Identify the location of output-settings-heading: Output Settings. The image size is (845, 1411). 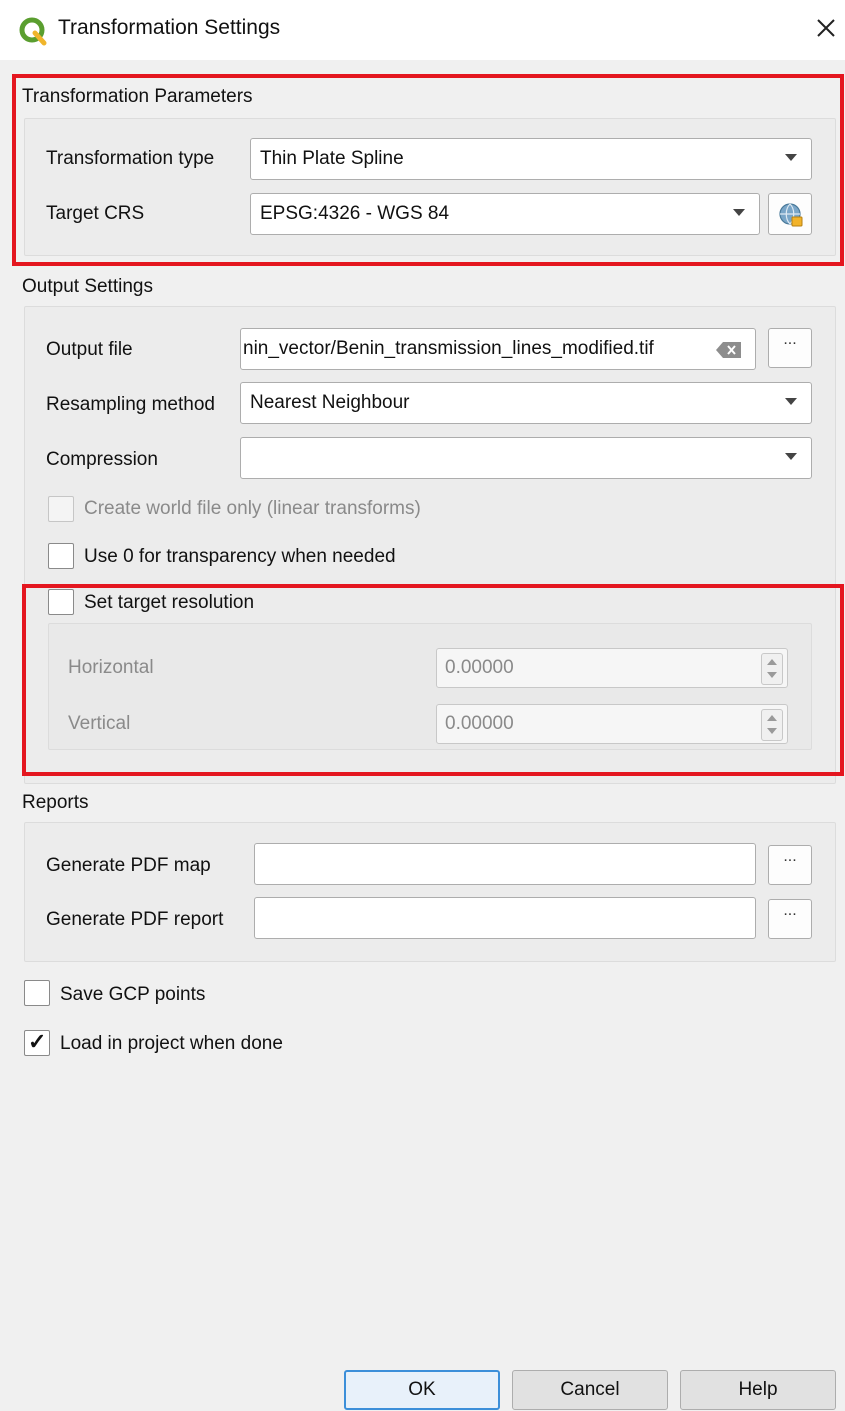
(87, 286).